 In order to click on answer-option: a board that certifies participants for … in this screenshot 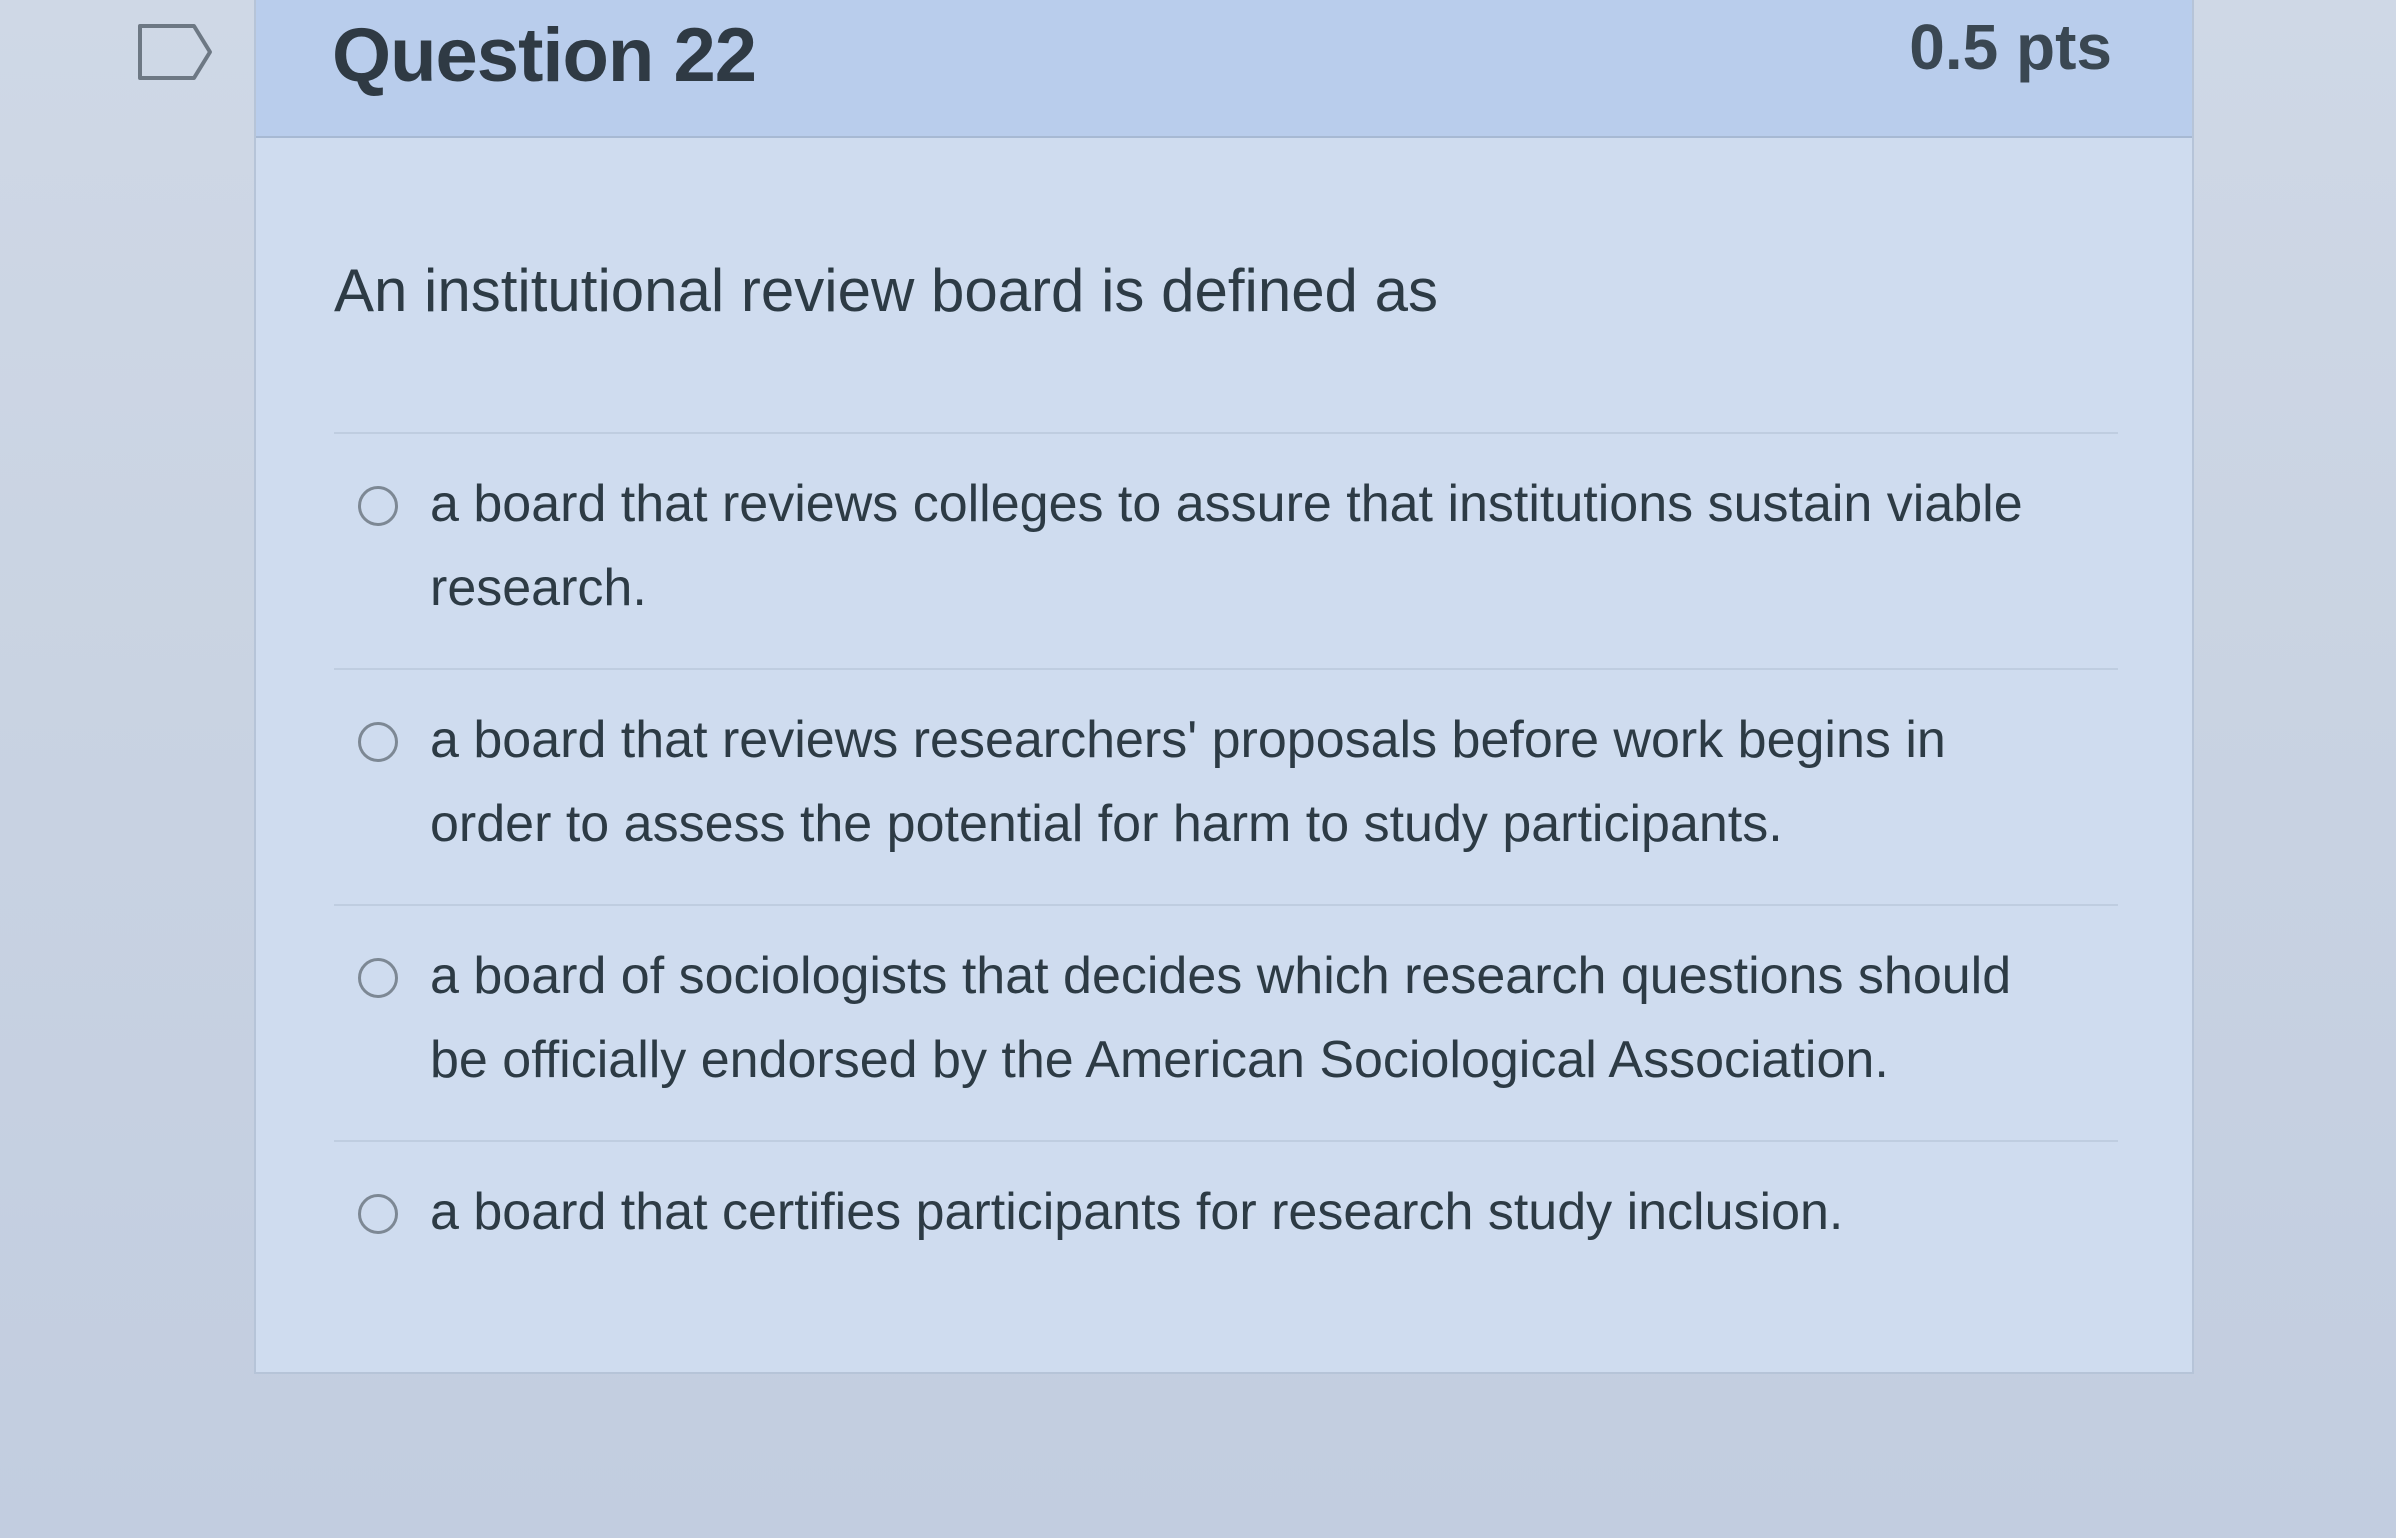, I will do `click(1226, 1240)`.